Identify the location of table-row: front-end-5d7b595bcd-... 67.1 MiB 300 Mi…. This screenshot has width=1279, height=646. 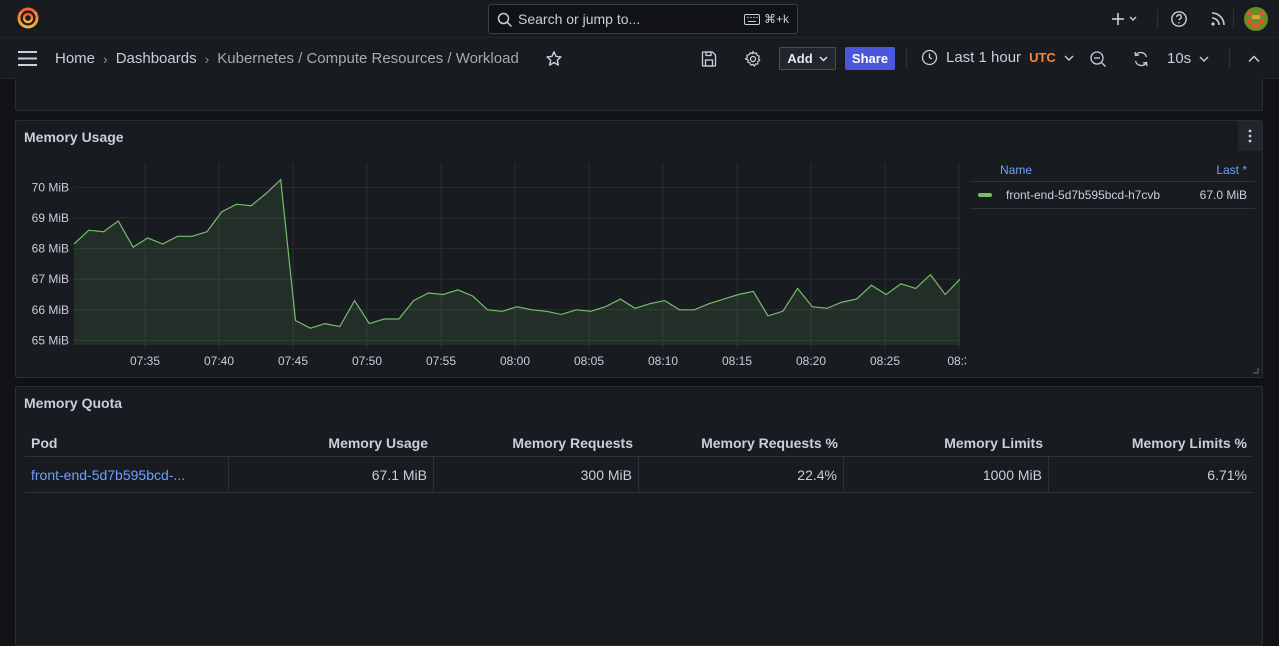
(639, 475).